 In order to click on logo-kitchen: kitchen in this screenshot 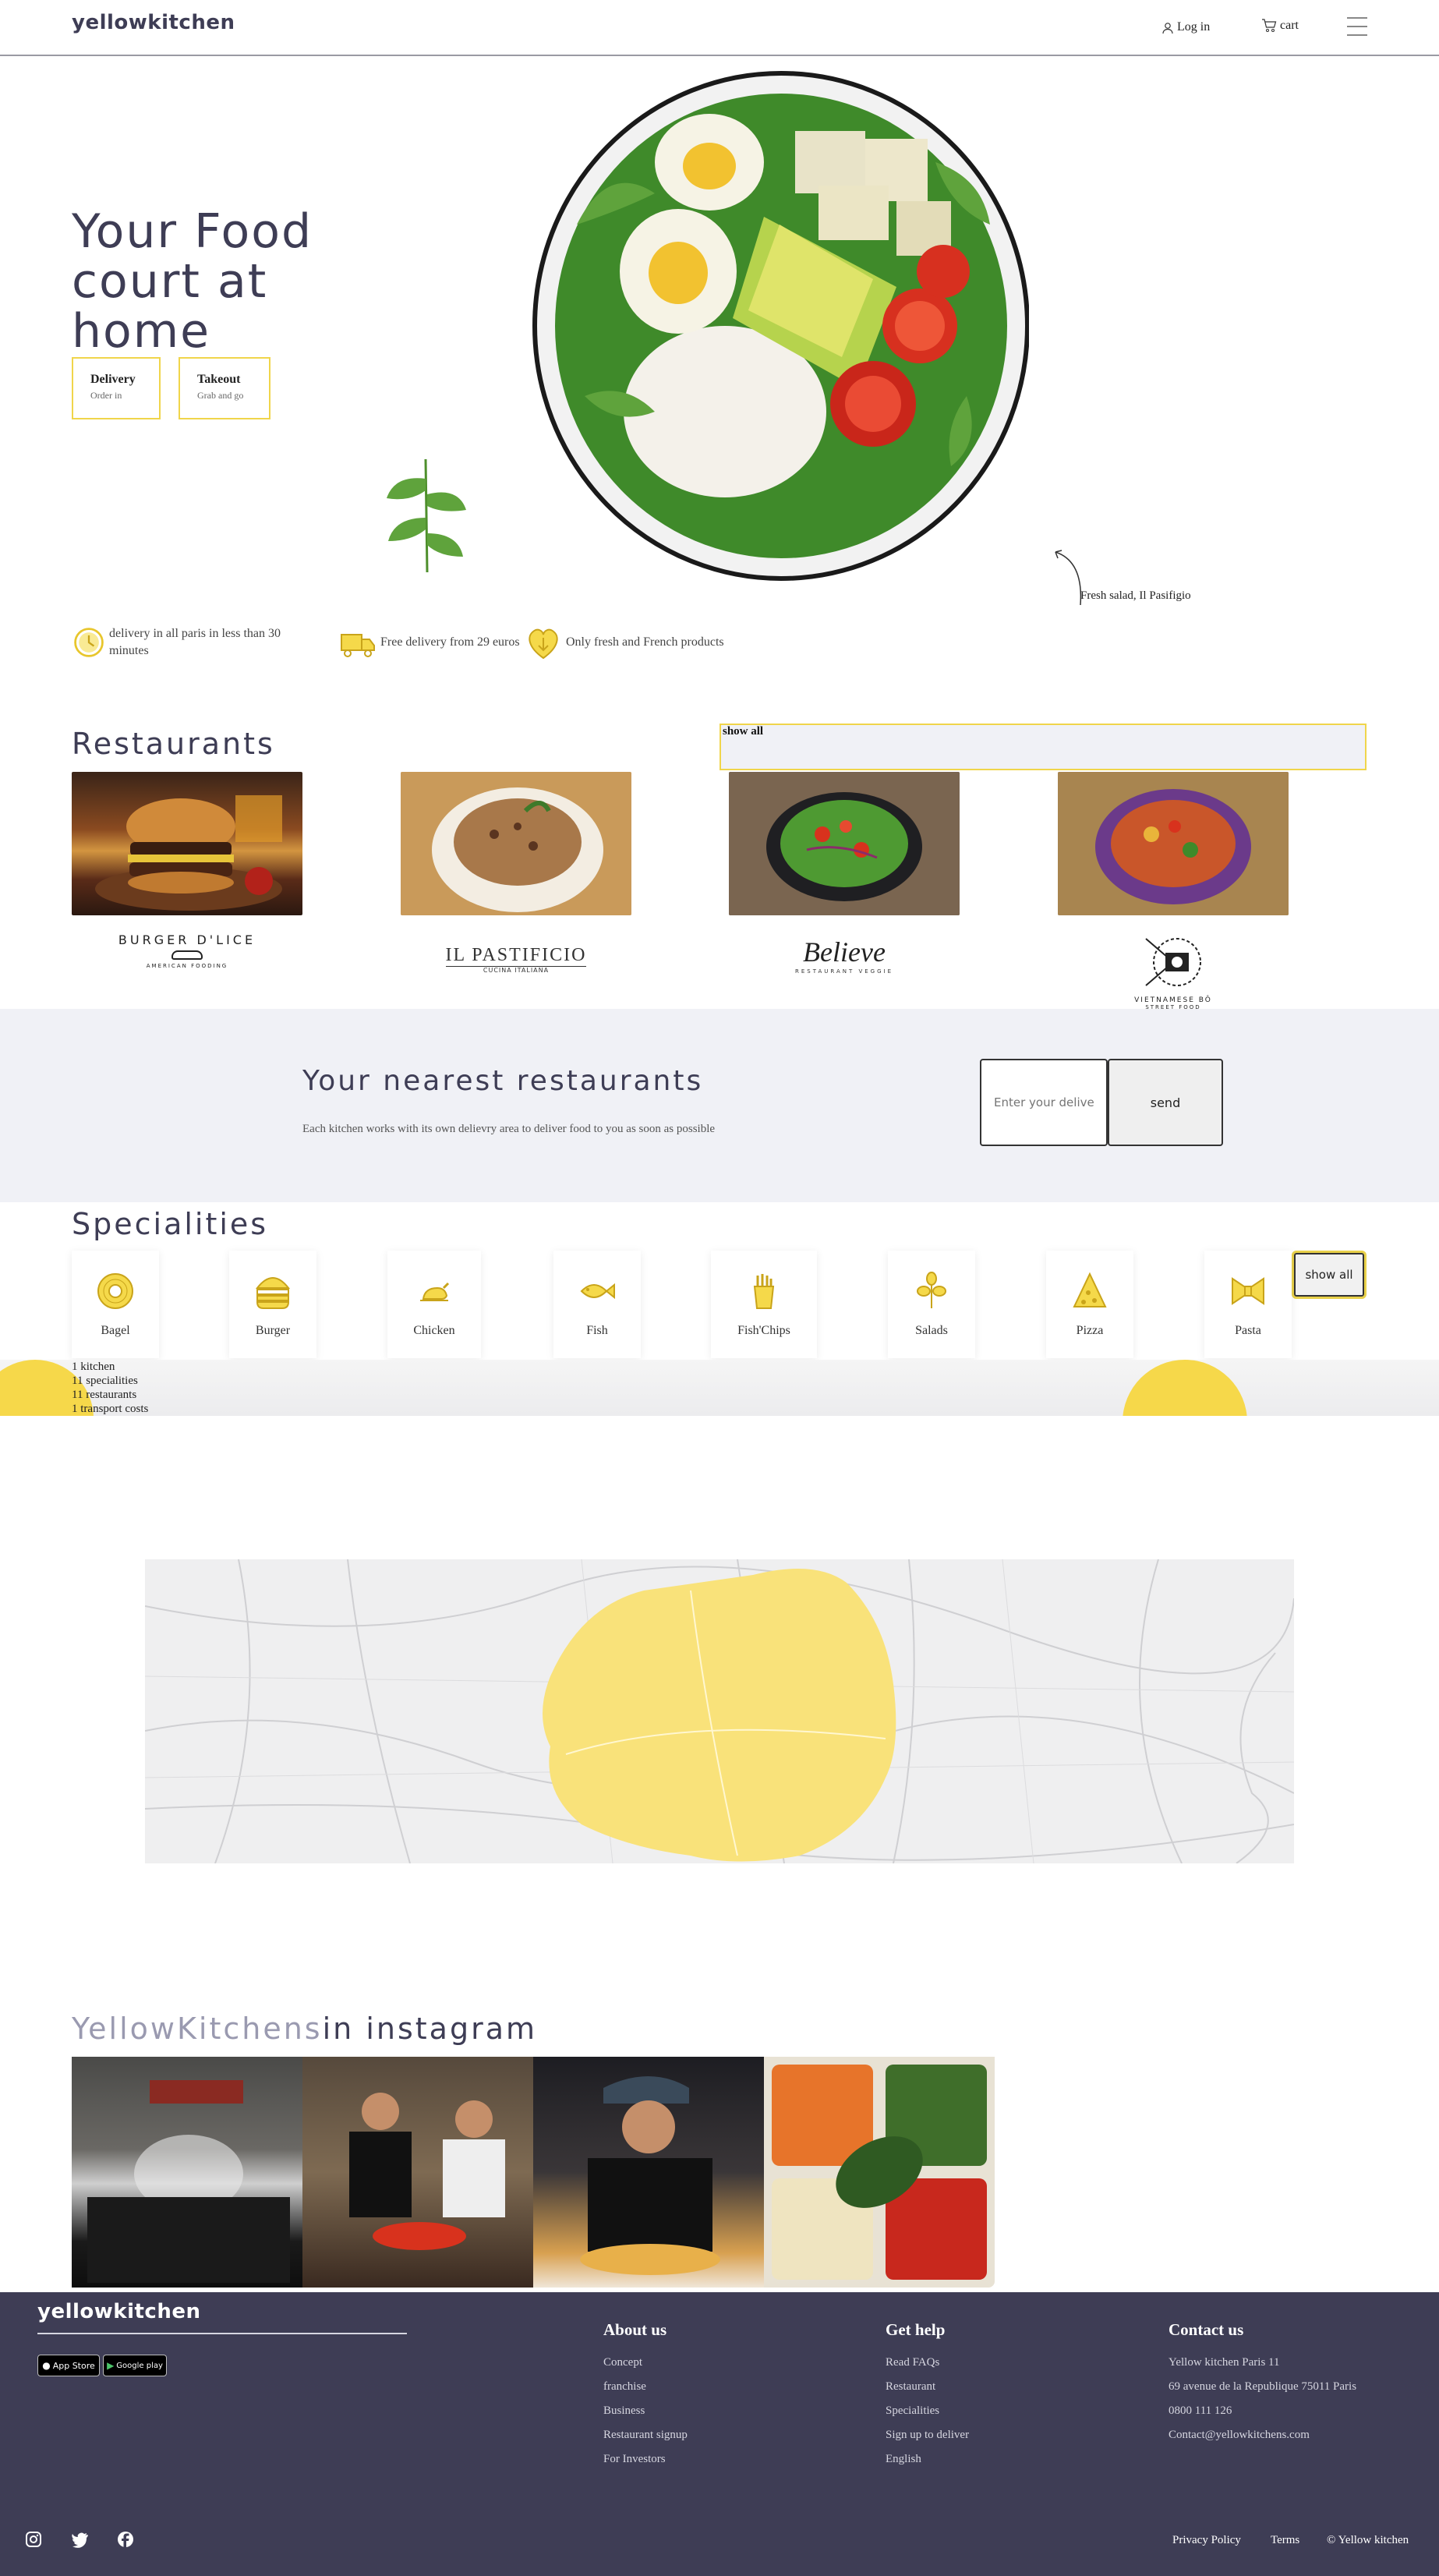, I will do `click(157, 2311)`.